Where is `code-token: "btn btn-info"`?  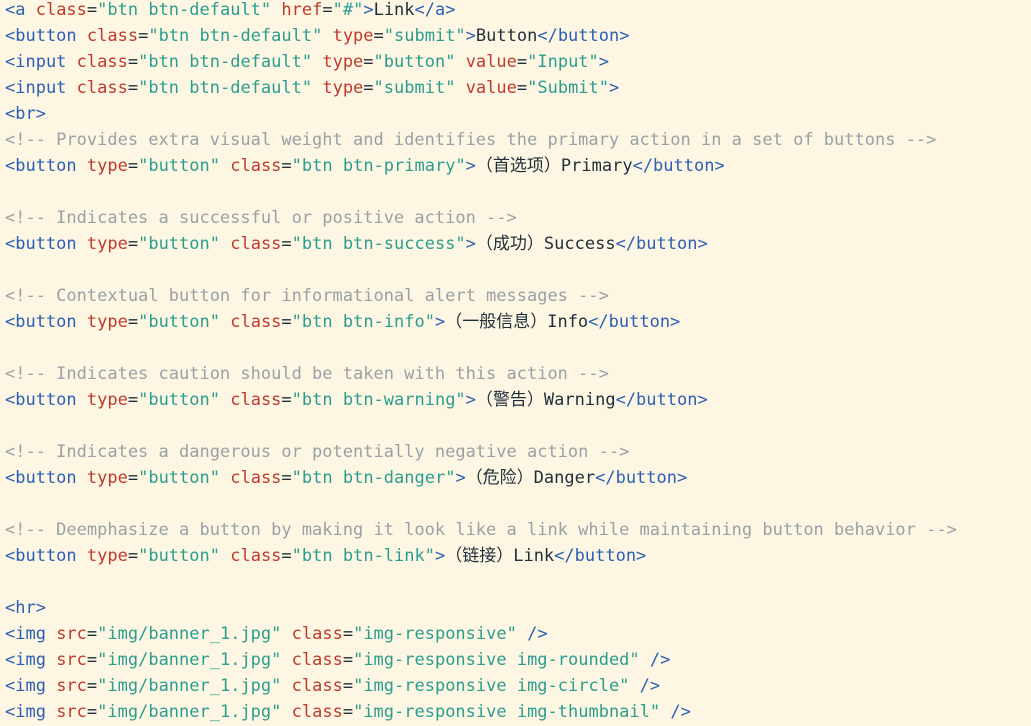 code-token: "btn btn-info" is located at coordinates (363, 322).